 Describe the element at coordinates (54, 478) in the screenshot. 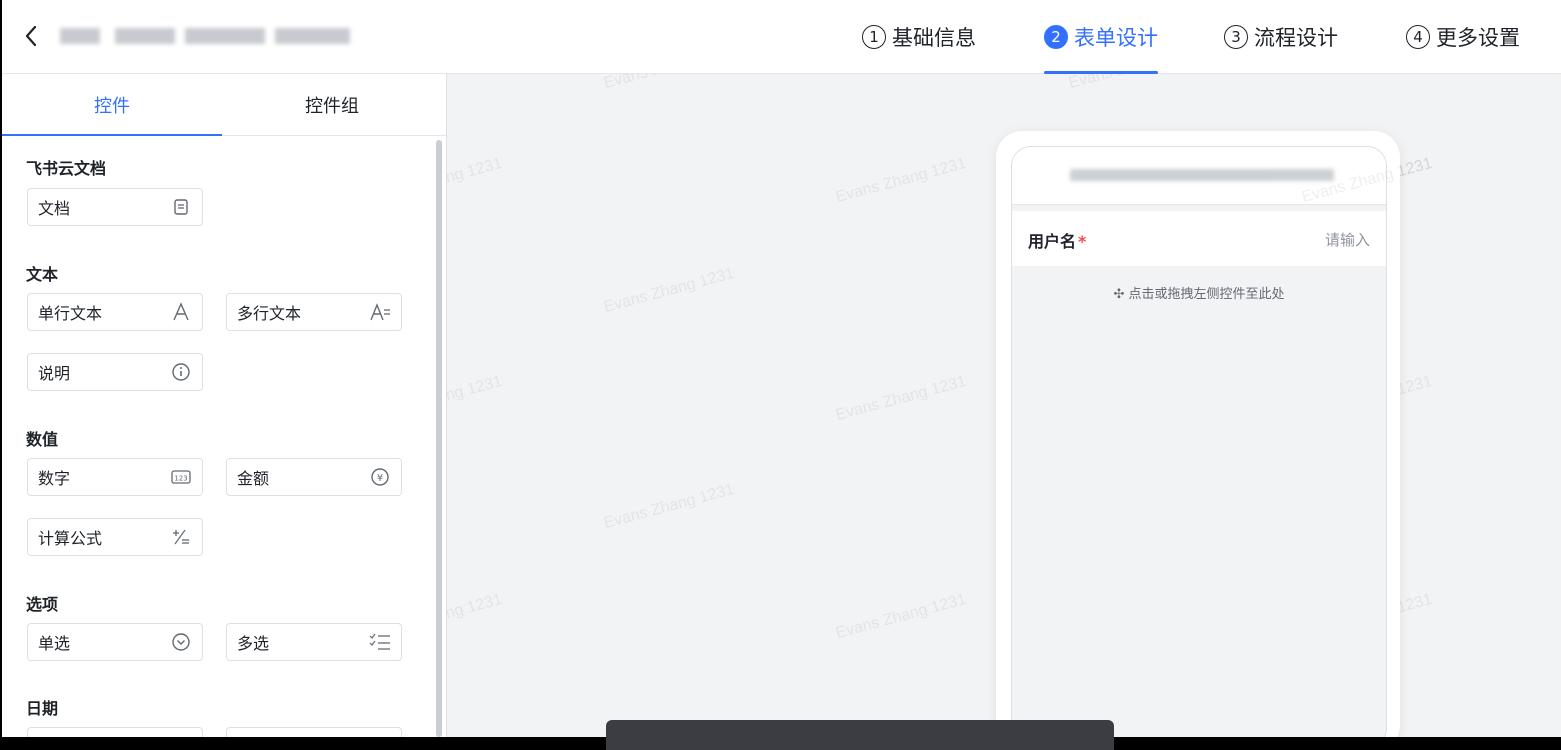

I see `control-label: 数字` at that location.